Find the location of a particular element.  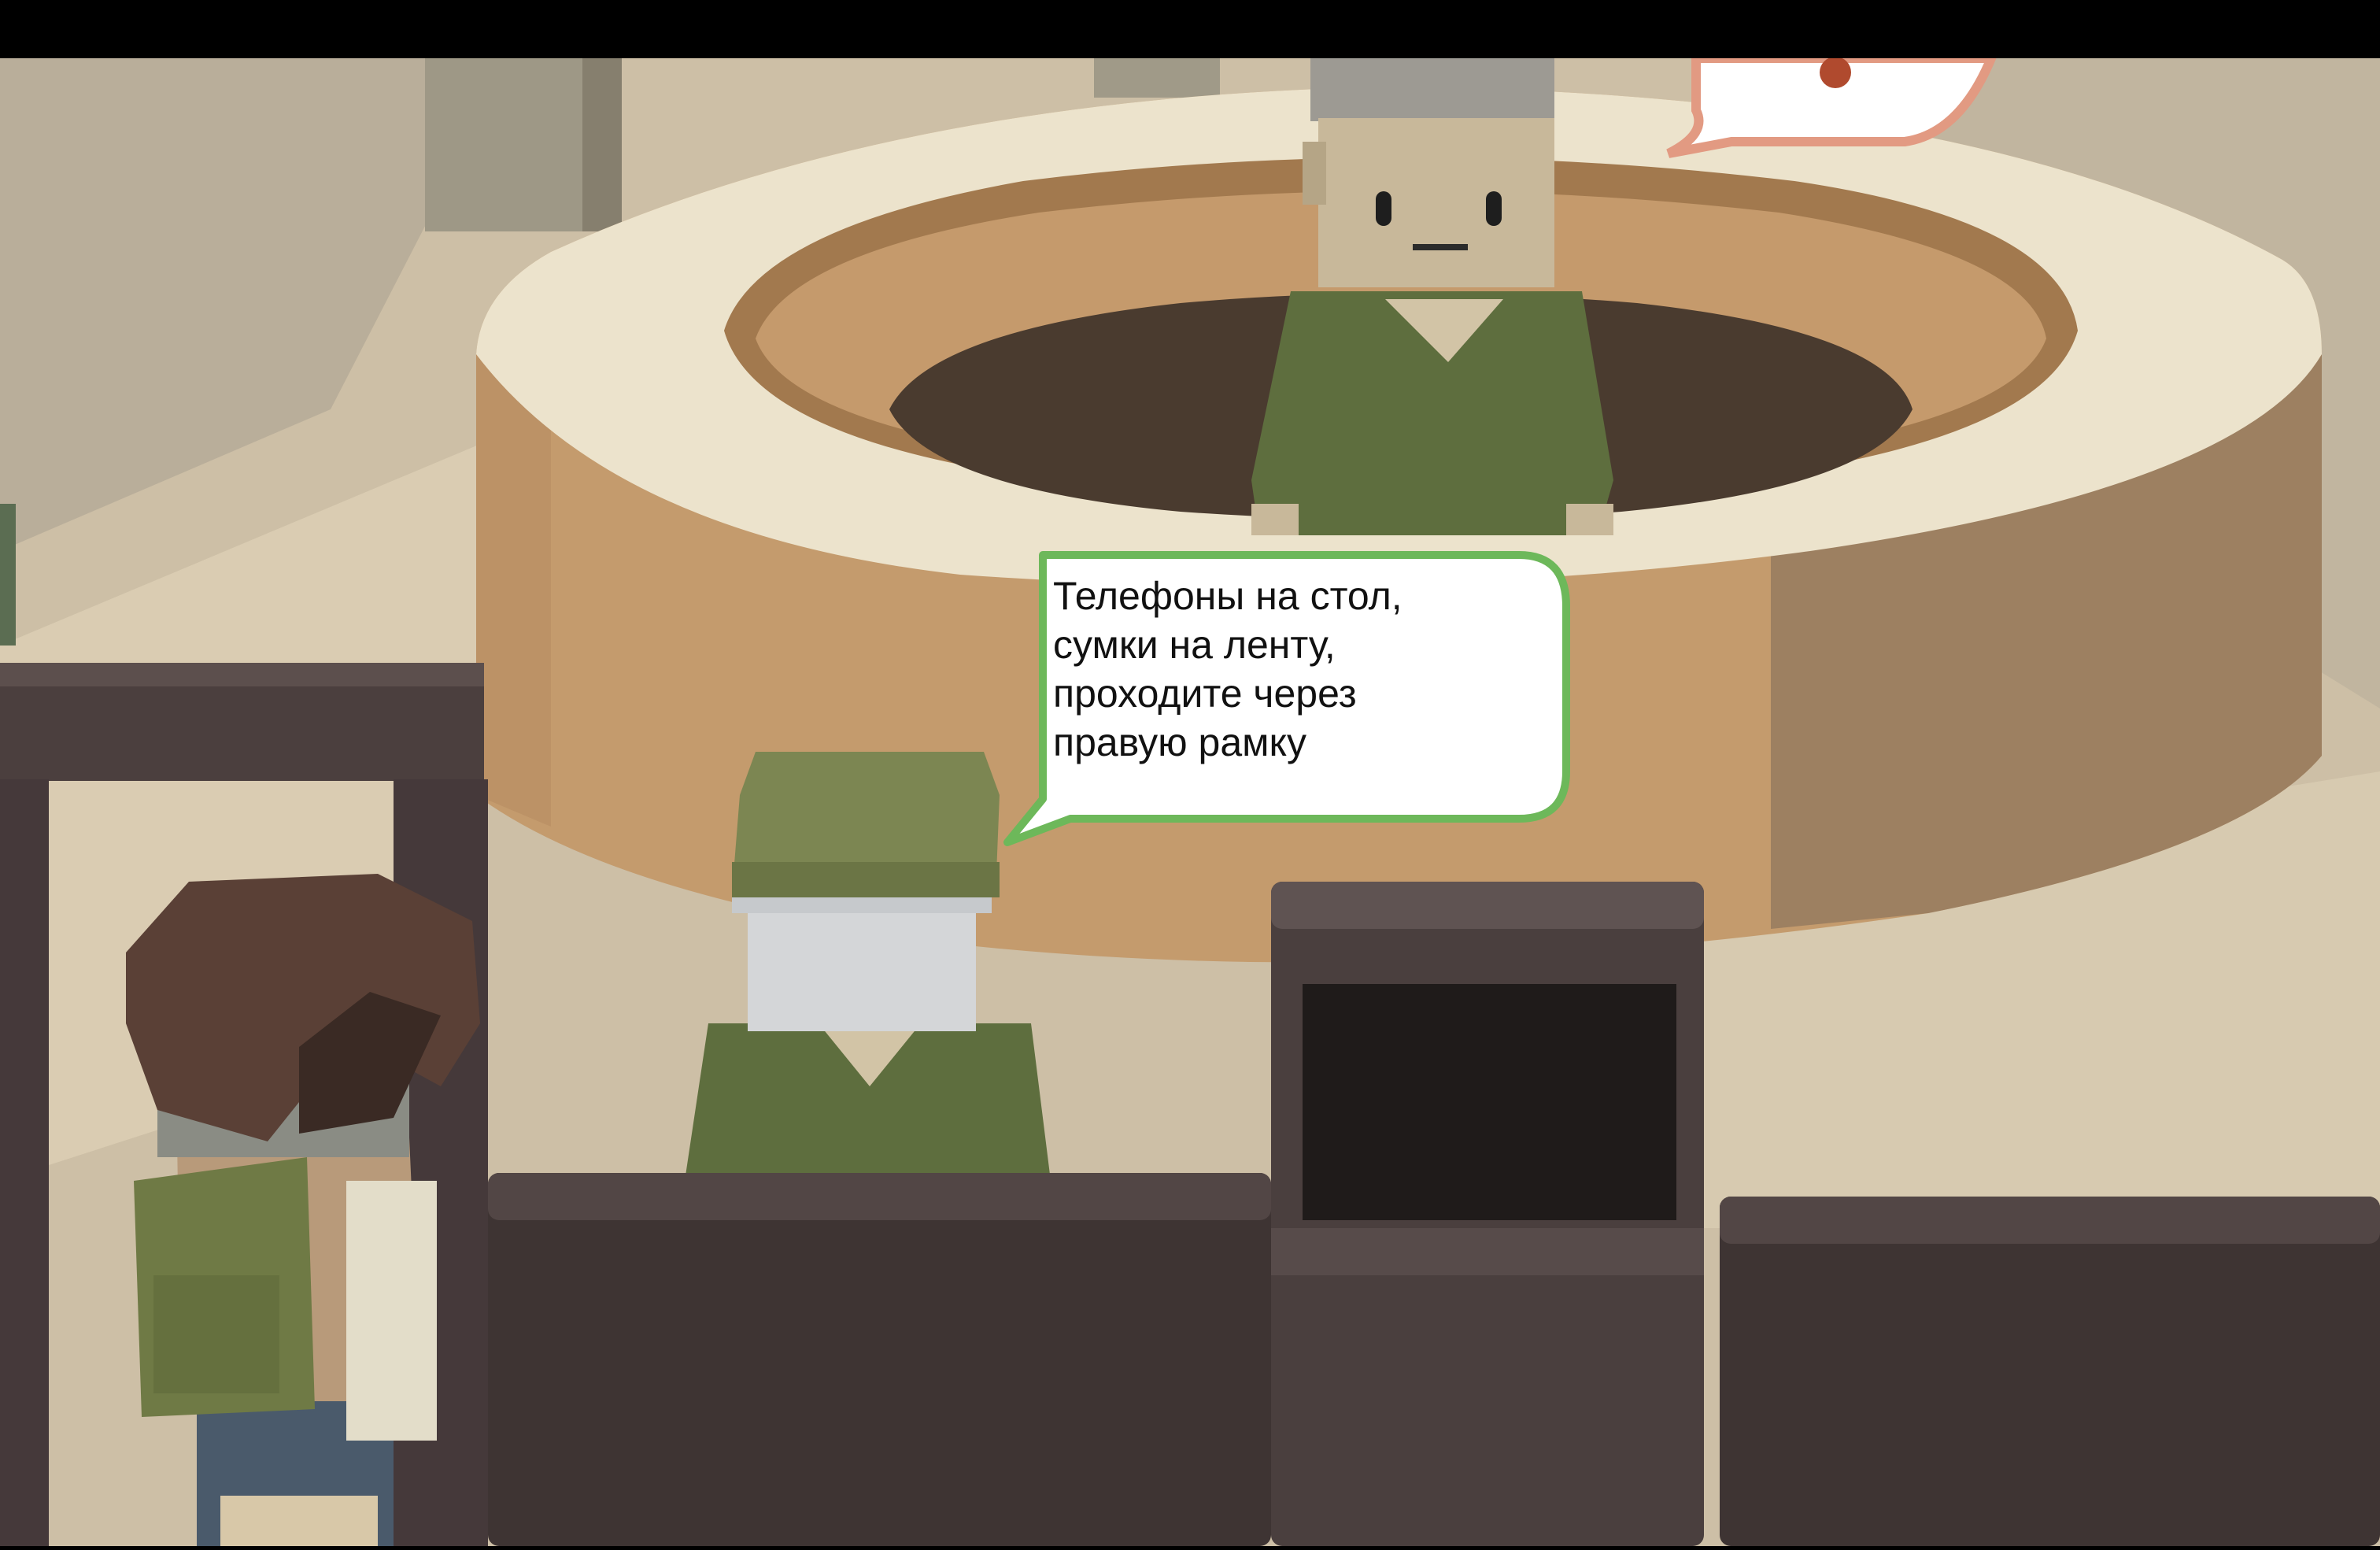

officer-eye-left is located at coordinates (1383, 208).